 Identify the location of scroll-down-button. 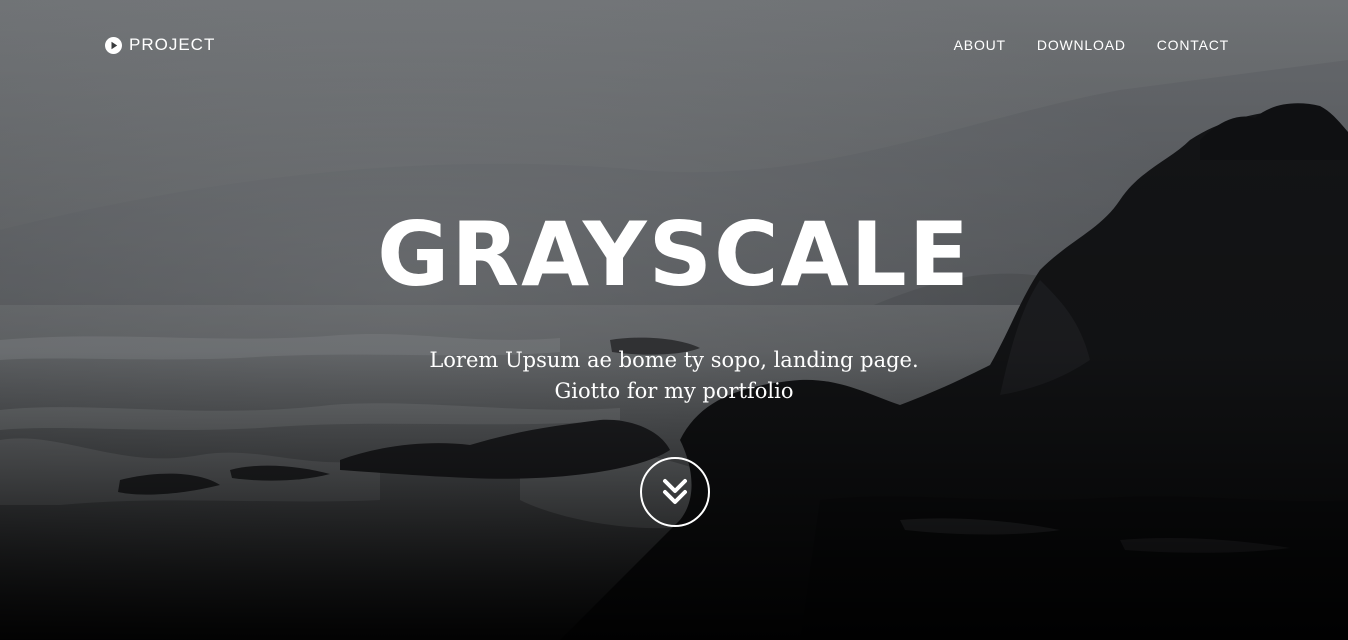
(675, 492).